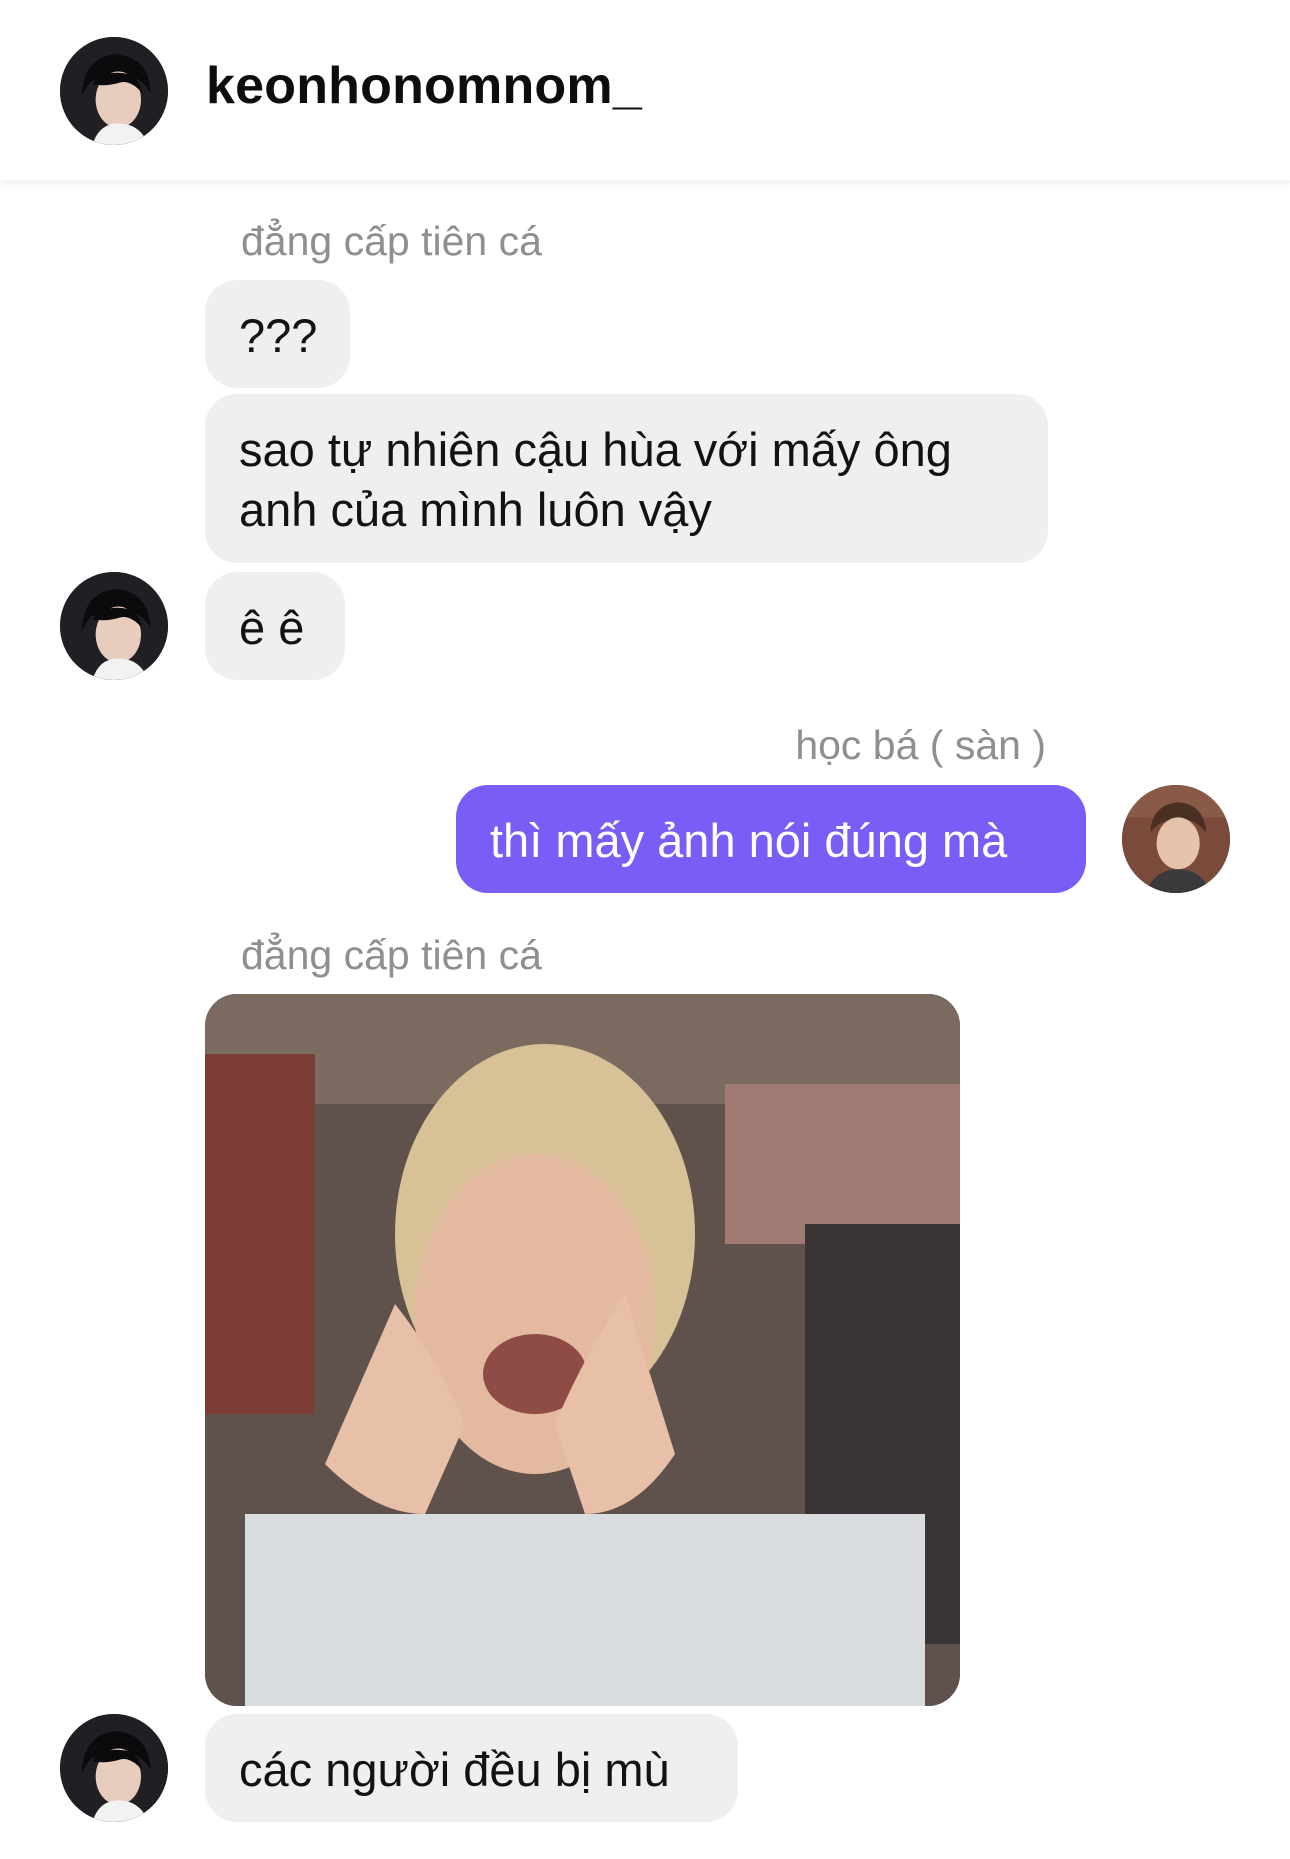 Image resolution: width=1290 pixels, height=1859 pixels. Describe the element at coordinates (920, 745) in the screenshot. I see `sender-name-label: học bá ( sàn )` at that location.